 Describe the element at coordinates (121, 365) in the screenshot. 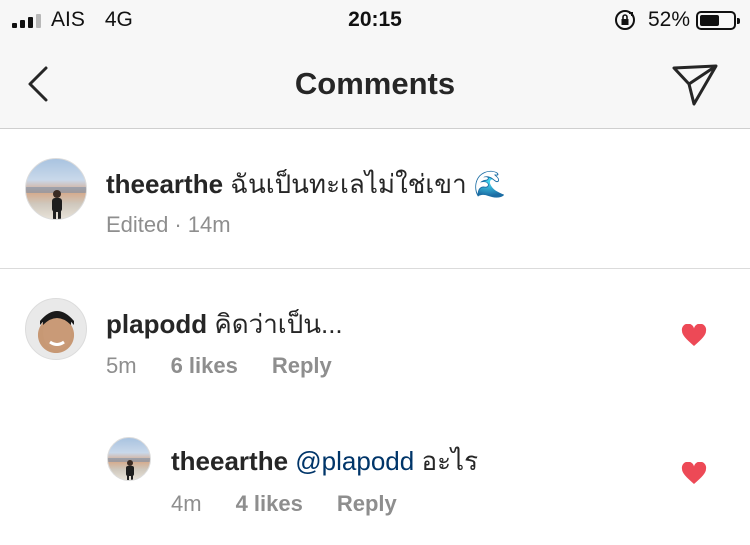

I see `comment-time: 5m` at that location.